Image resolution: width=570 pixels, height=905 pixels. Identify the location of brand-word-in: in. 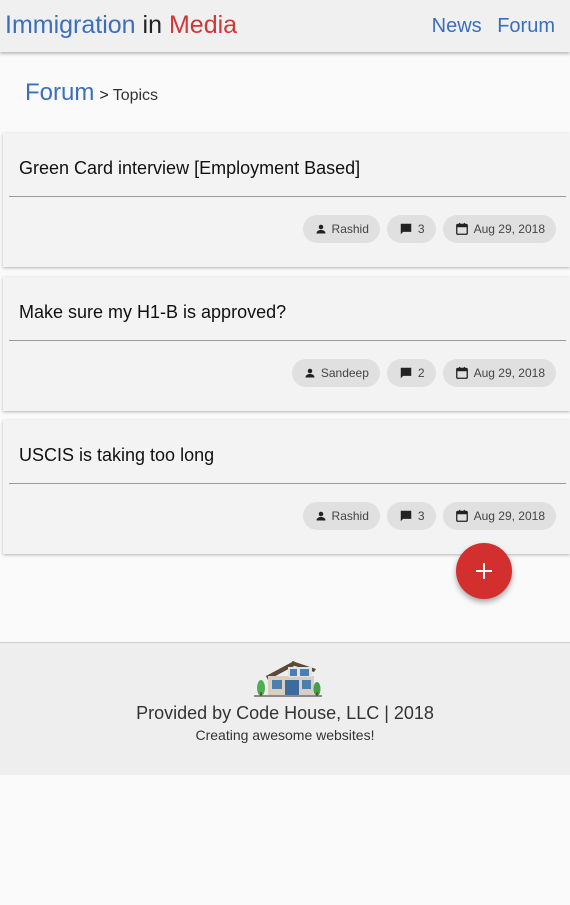
(152, 25).